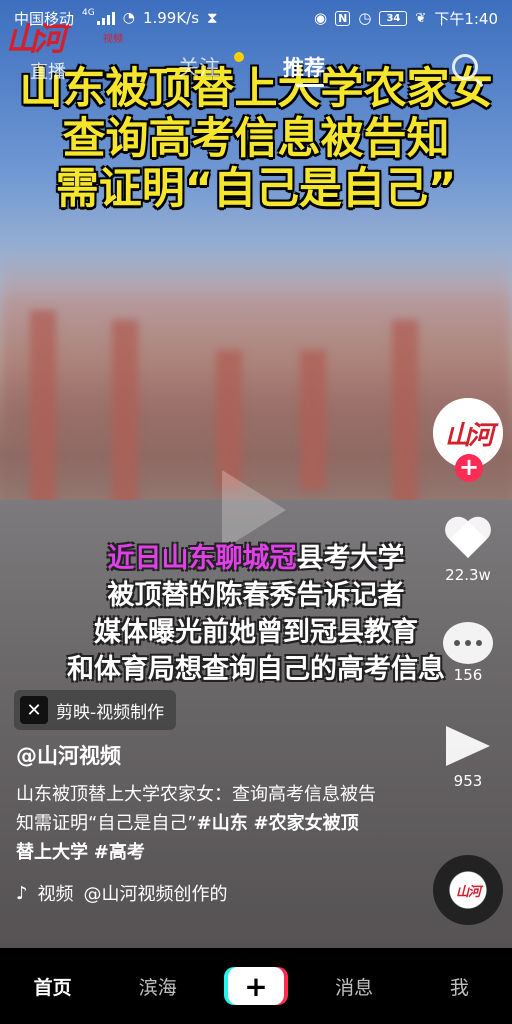 This screenshot has height=1024, width=512. I want to click on capcut-tag: ✕ 剪映-视频制作, so click(95, 710).